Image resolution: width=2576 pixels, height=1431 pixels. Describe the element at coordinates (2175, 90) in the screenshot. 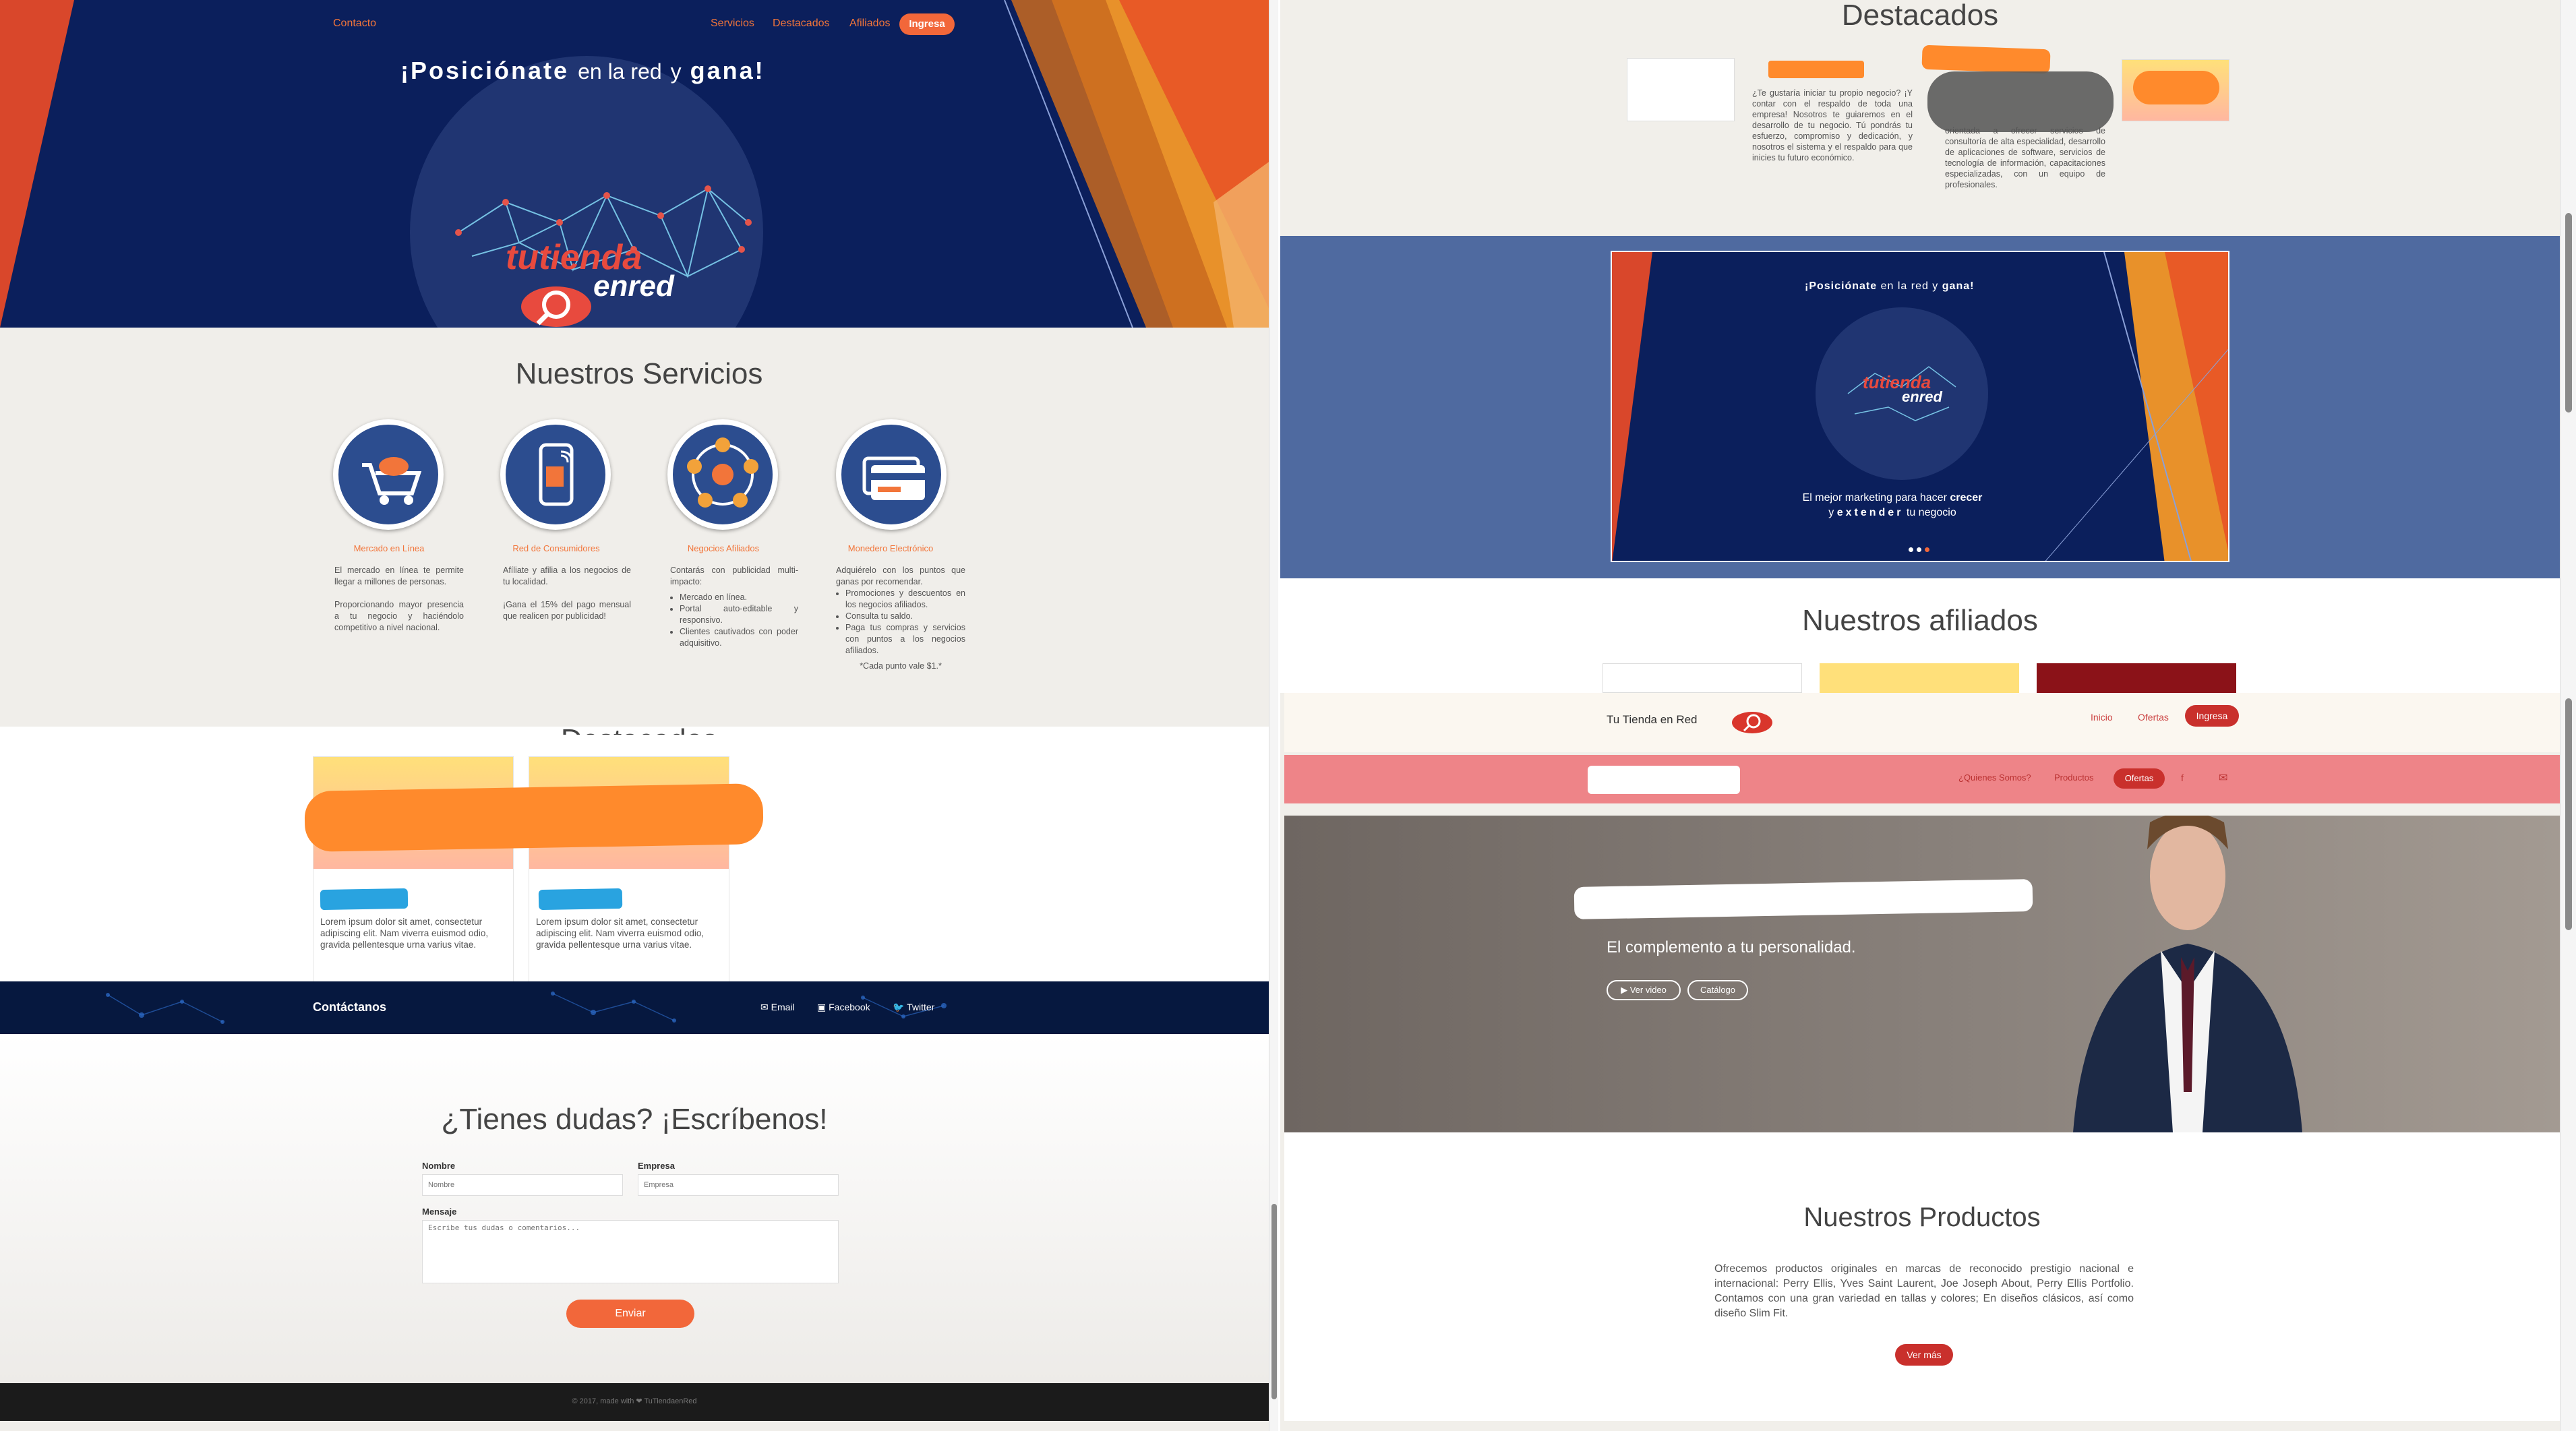

I see `featured-image-card` at that location.